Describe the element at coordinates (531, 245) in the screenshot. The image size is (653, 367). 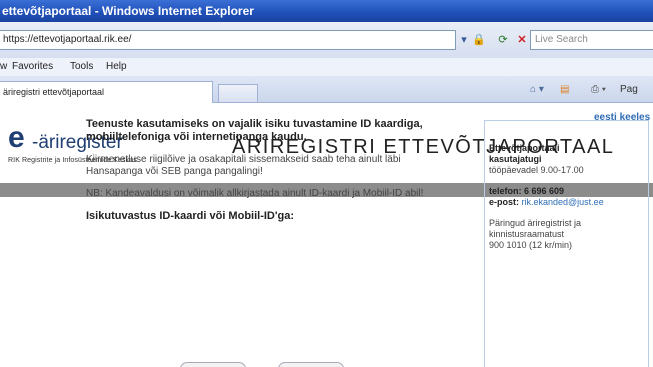
I see `info-line-3: 900 1010 (12 kr/min)` at that location.